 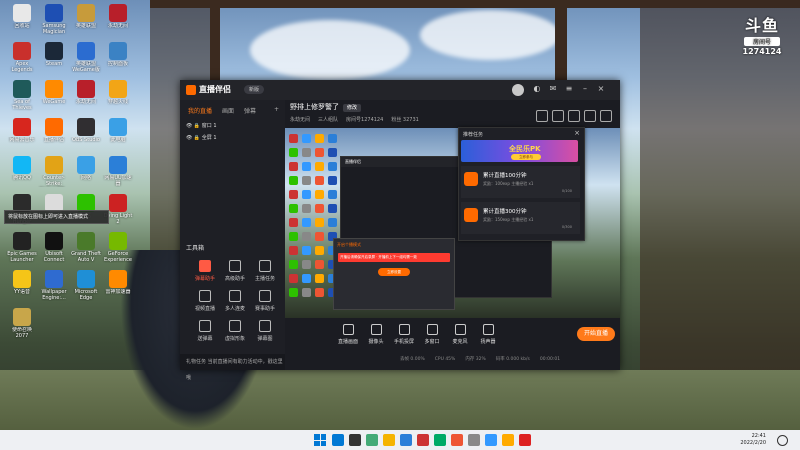 What do you see at coordinates (488, 334) in the screenshot?
I see `source-button: 扬声器` at bounding box center [488, 334].